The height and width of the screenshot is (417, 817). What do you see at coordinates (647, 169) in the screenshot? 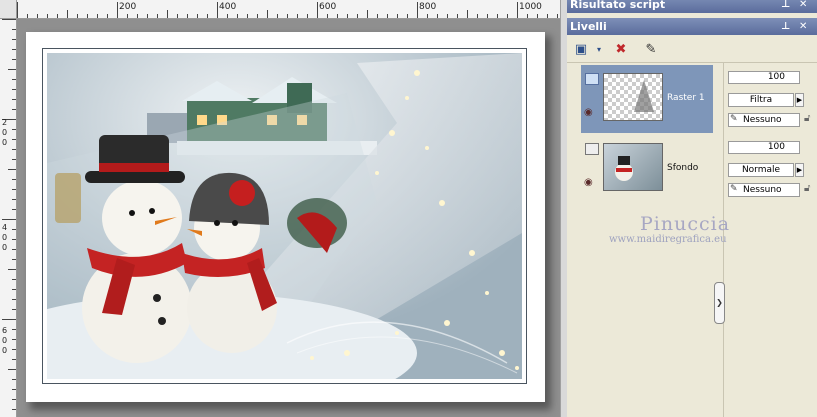
I see `layer-row-sfondo: ◉ Sfondo` at bounding box center [647, 169].